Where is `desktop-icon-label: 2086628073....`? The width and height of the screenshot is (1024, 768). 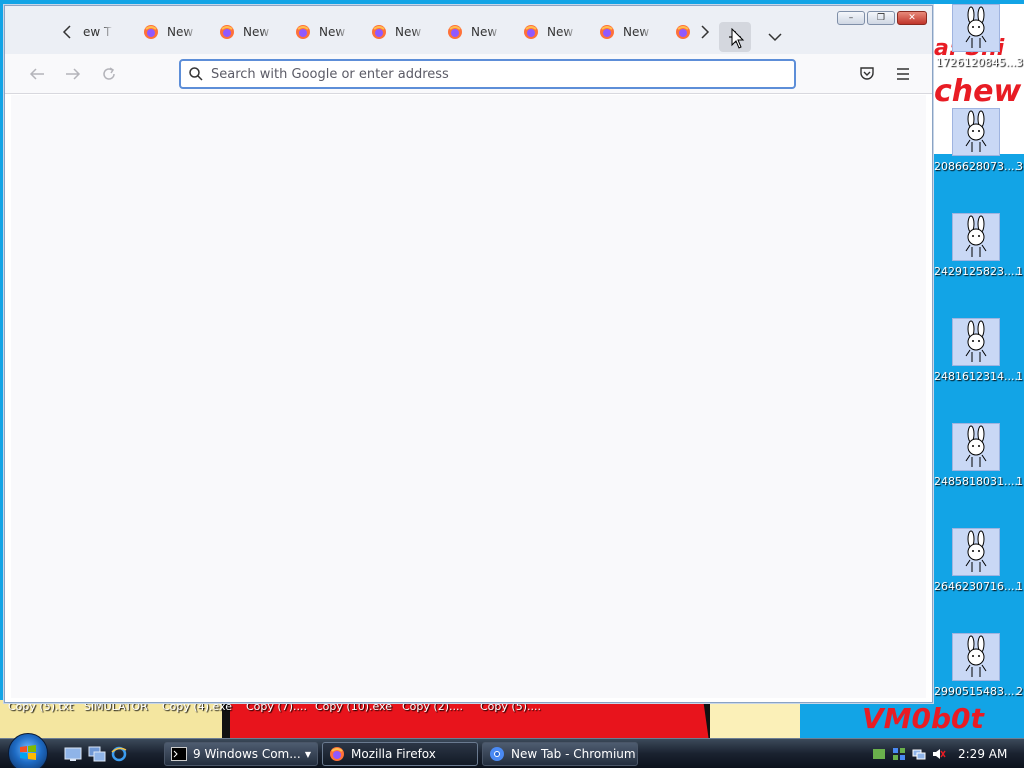
desktop-icon-label: 2086628073.... is located at coordinates (976, 166).